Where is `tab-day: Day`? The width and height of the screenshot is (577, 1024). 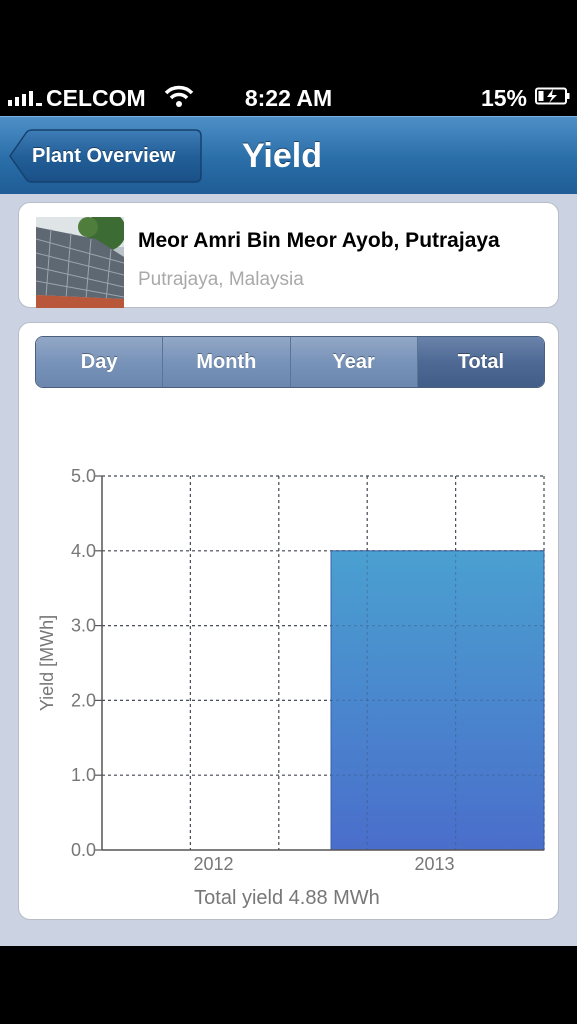
tab-day: Day is located at coordinates (99, 362).